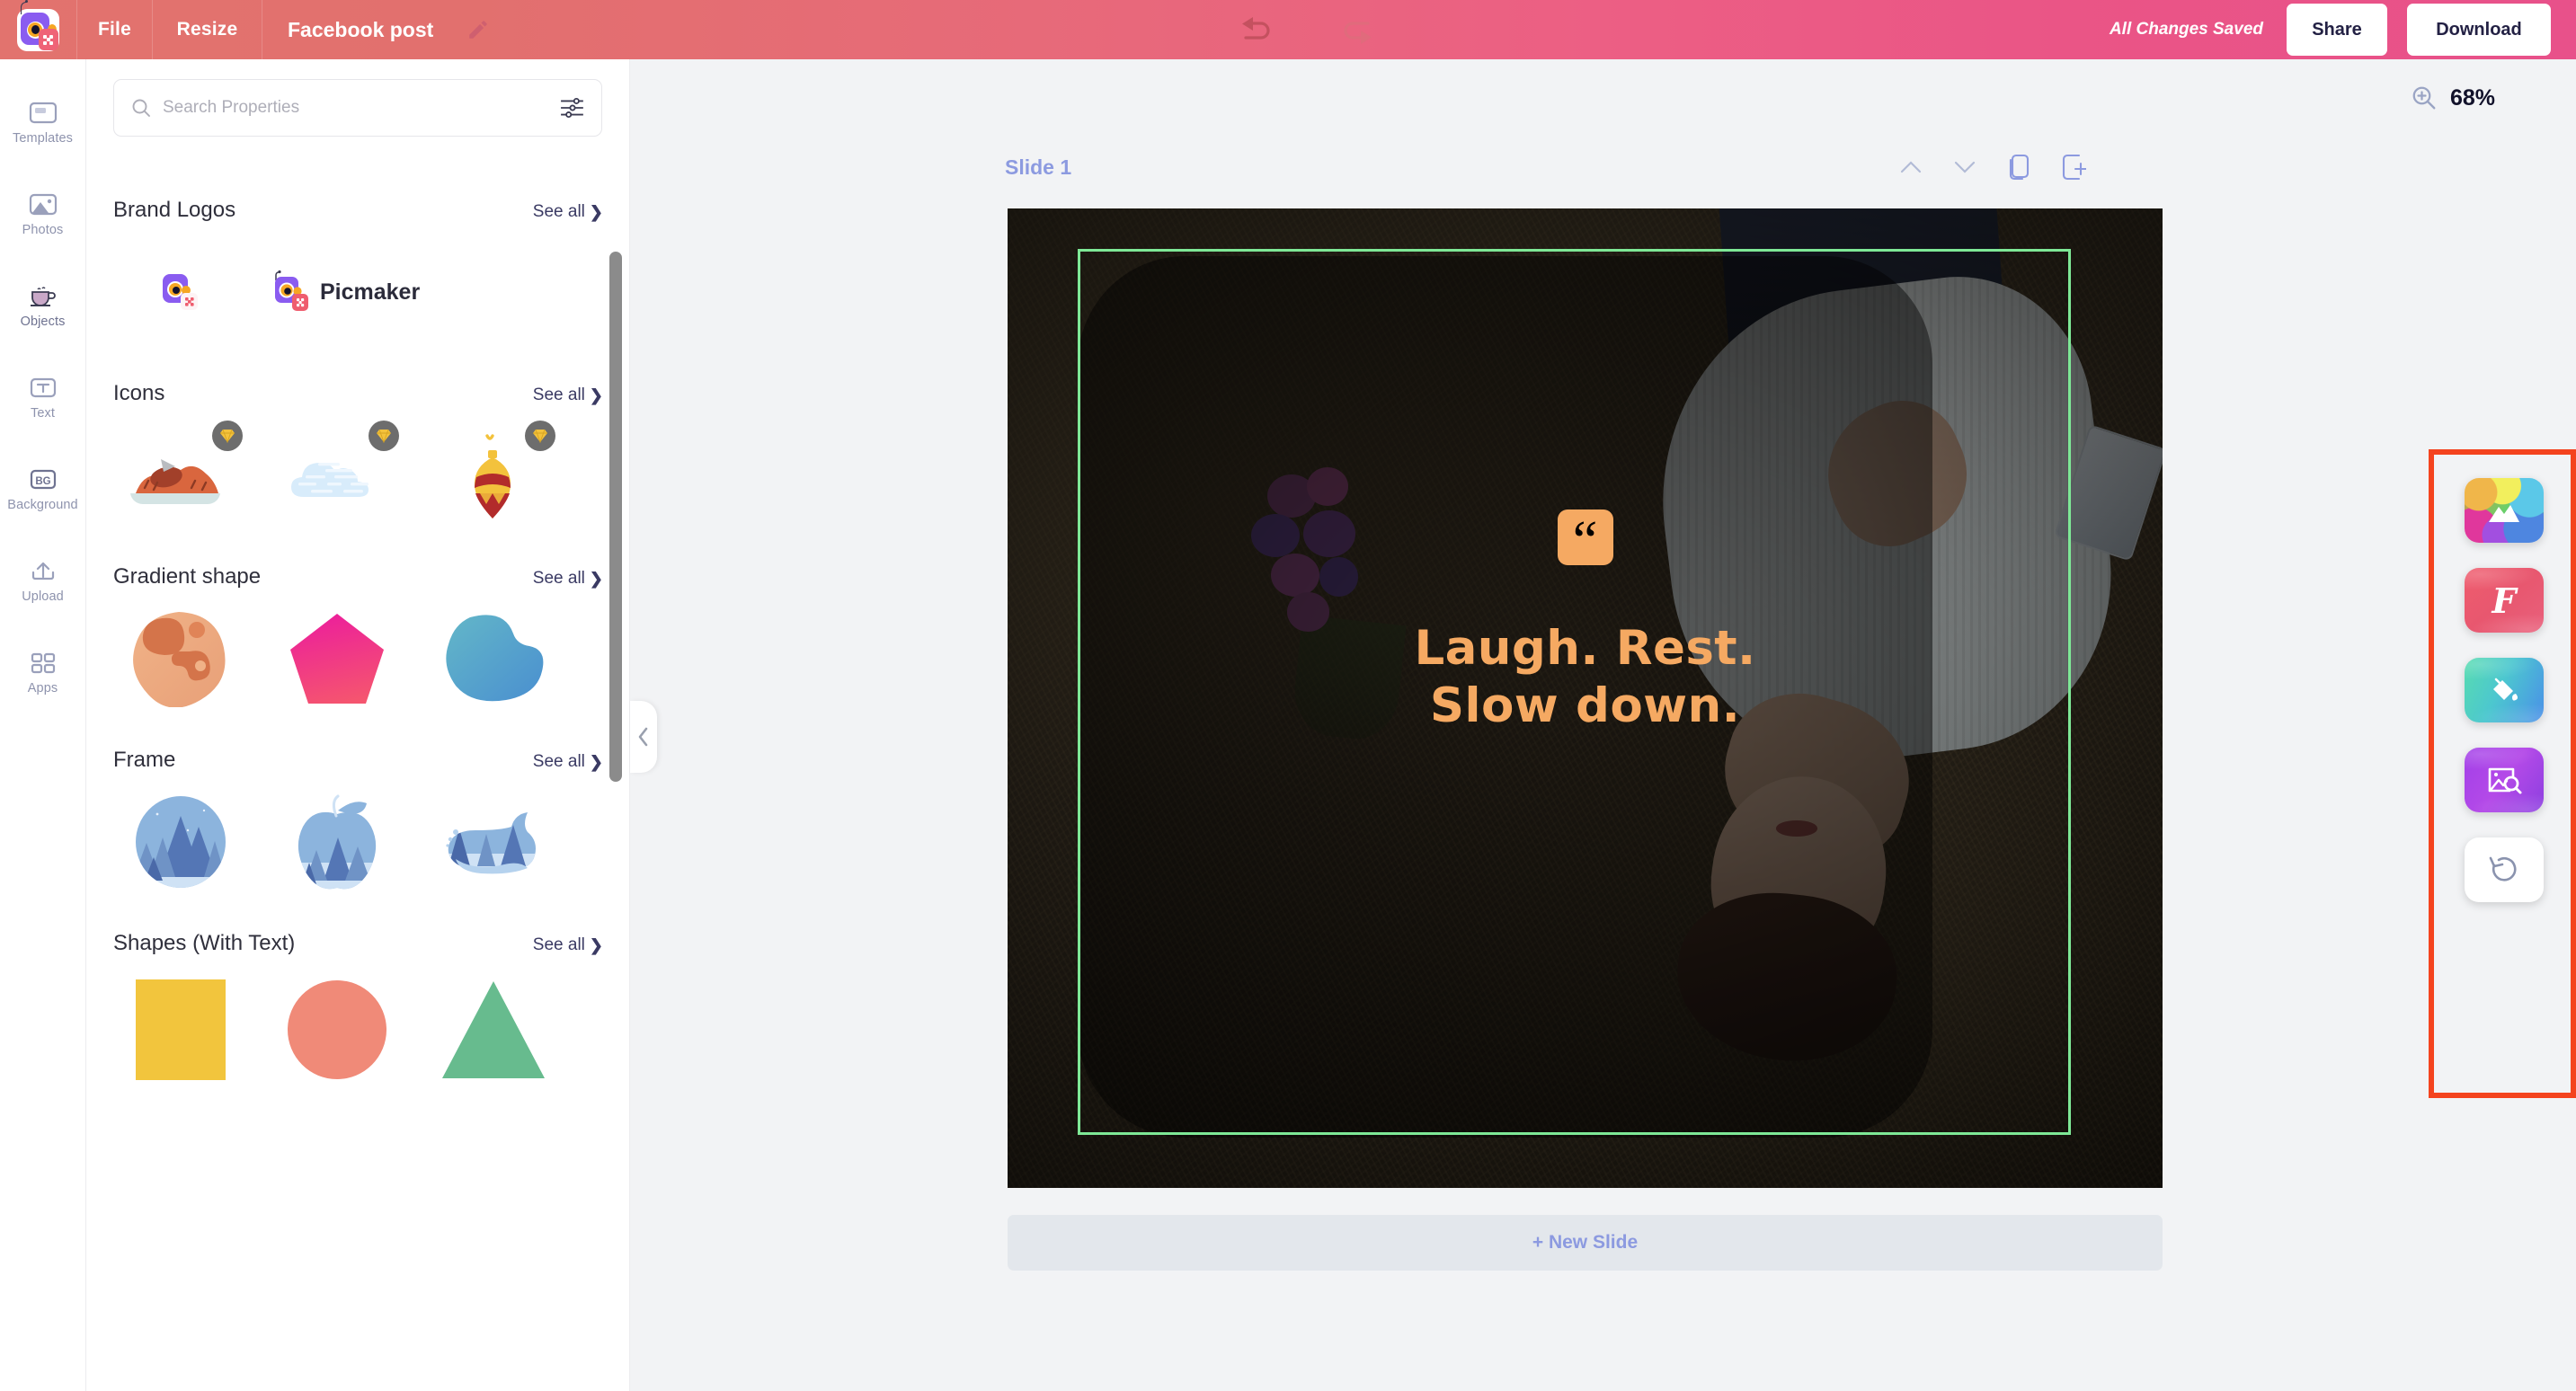 This screenshot has height=1391, width=2576. What do you see at coordinates (2424, 98) in the screenshot?
I see `zoom-in-magnifier-icon` at bounding box center [2424, 98].